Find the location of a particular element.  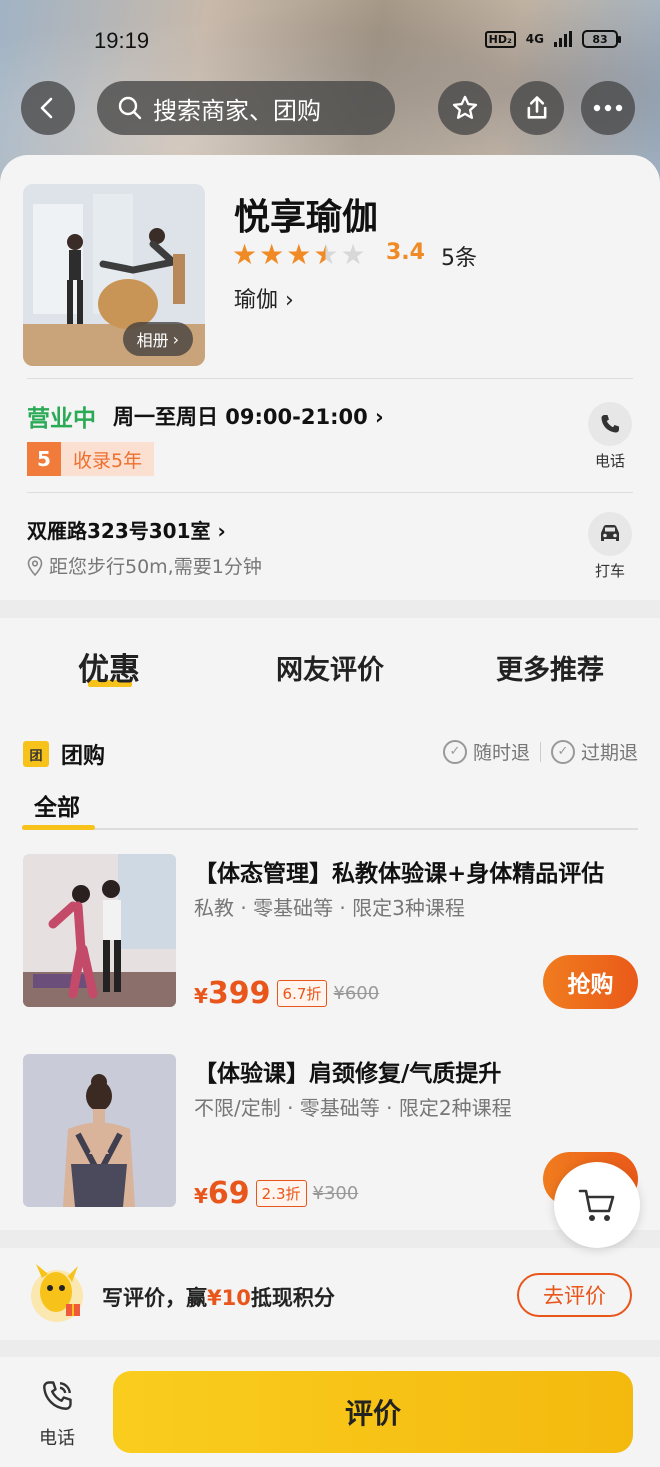

promo-amount: ¥10 is located at coordinates (229, 1298).